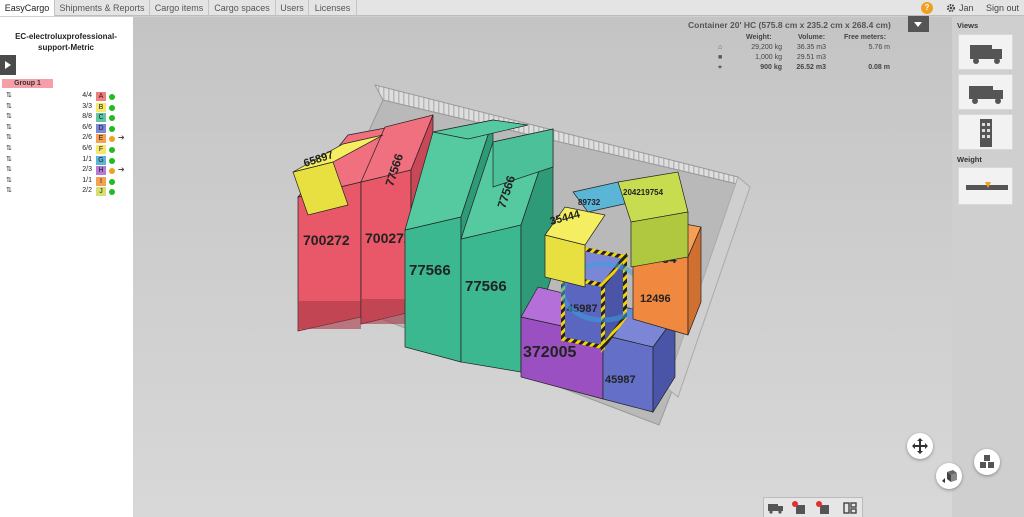 This screenshot has width=1024, height=517. I want to click on weight-value: 1,000 kg, so click(768, 57).